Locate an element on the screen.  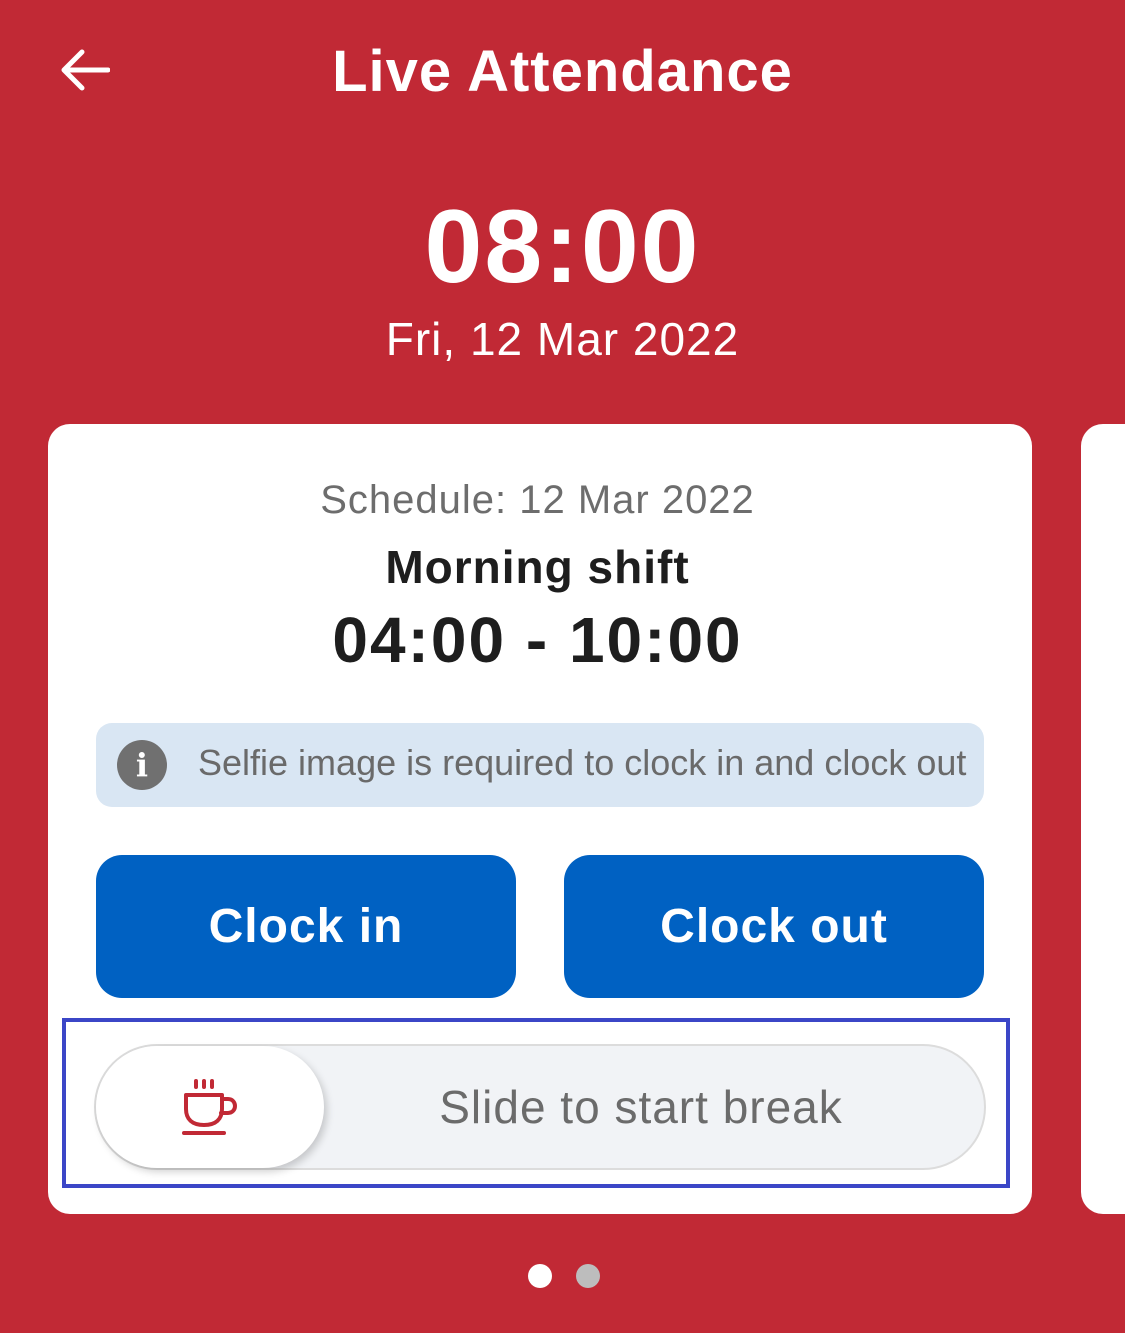
current-date: Fri, 12 Mar 2022 is located at coordinates (562, 339).